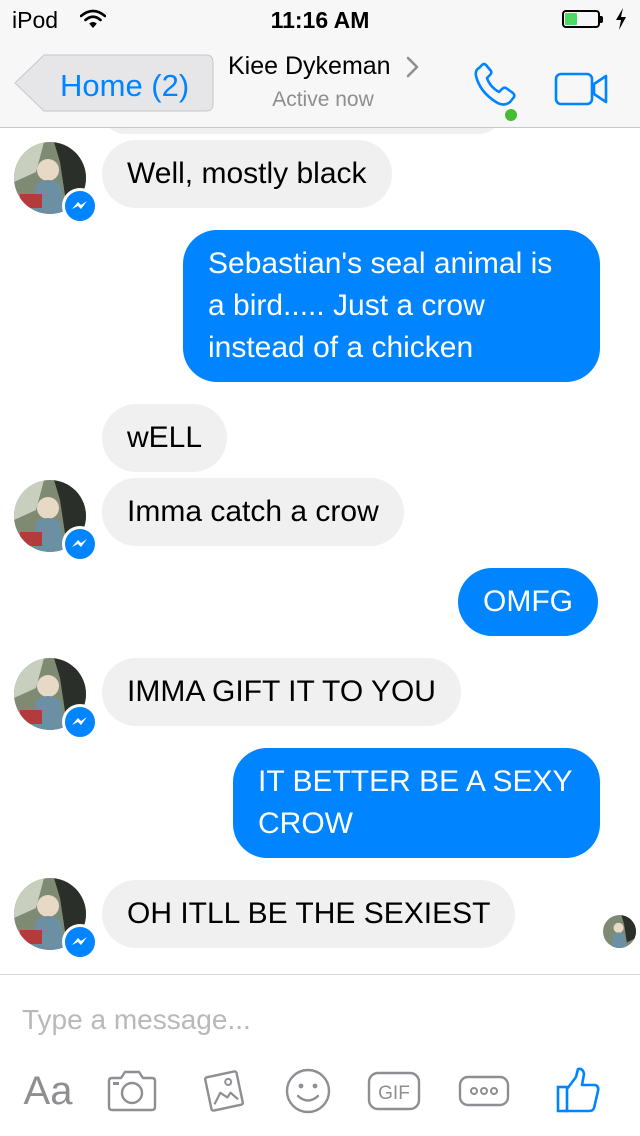 The height and width of the screenshot is (1136, 640). I want to click on status-bar: iPod 11:16 AM, so click(320, 20).